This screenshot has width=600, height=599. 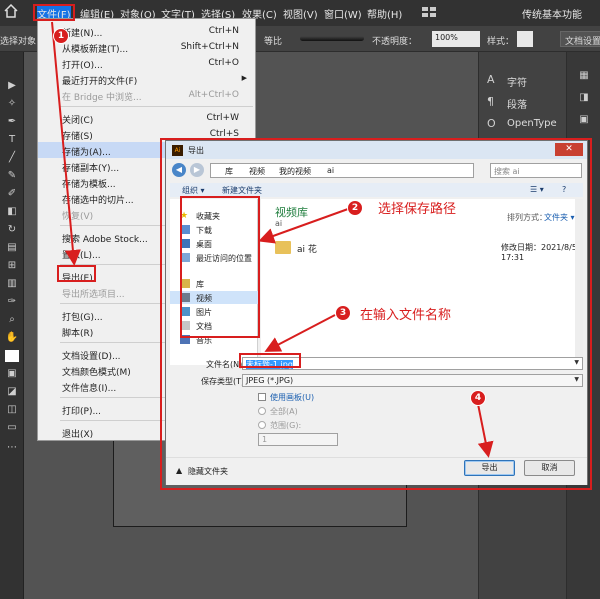 What do you see at coordinates (343, 313) in the screenshot?
I see `step-badge-3: 3` at bounding box center [343, 313].